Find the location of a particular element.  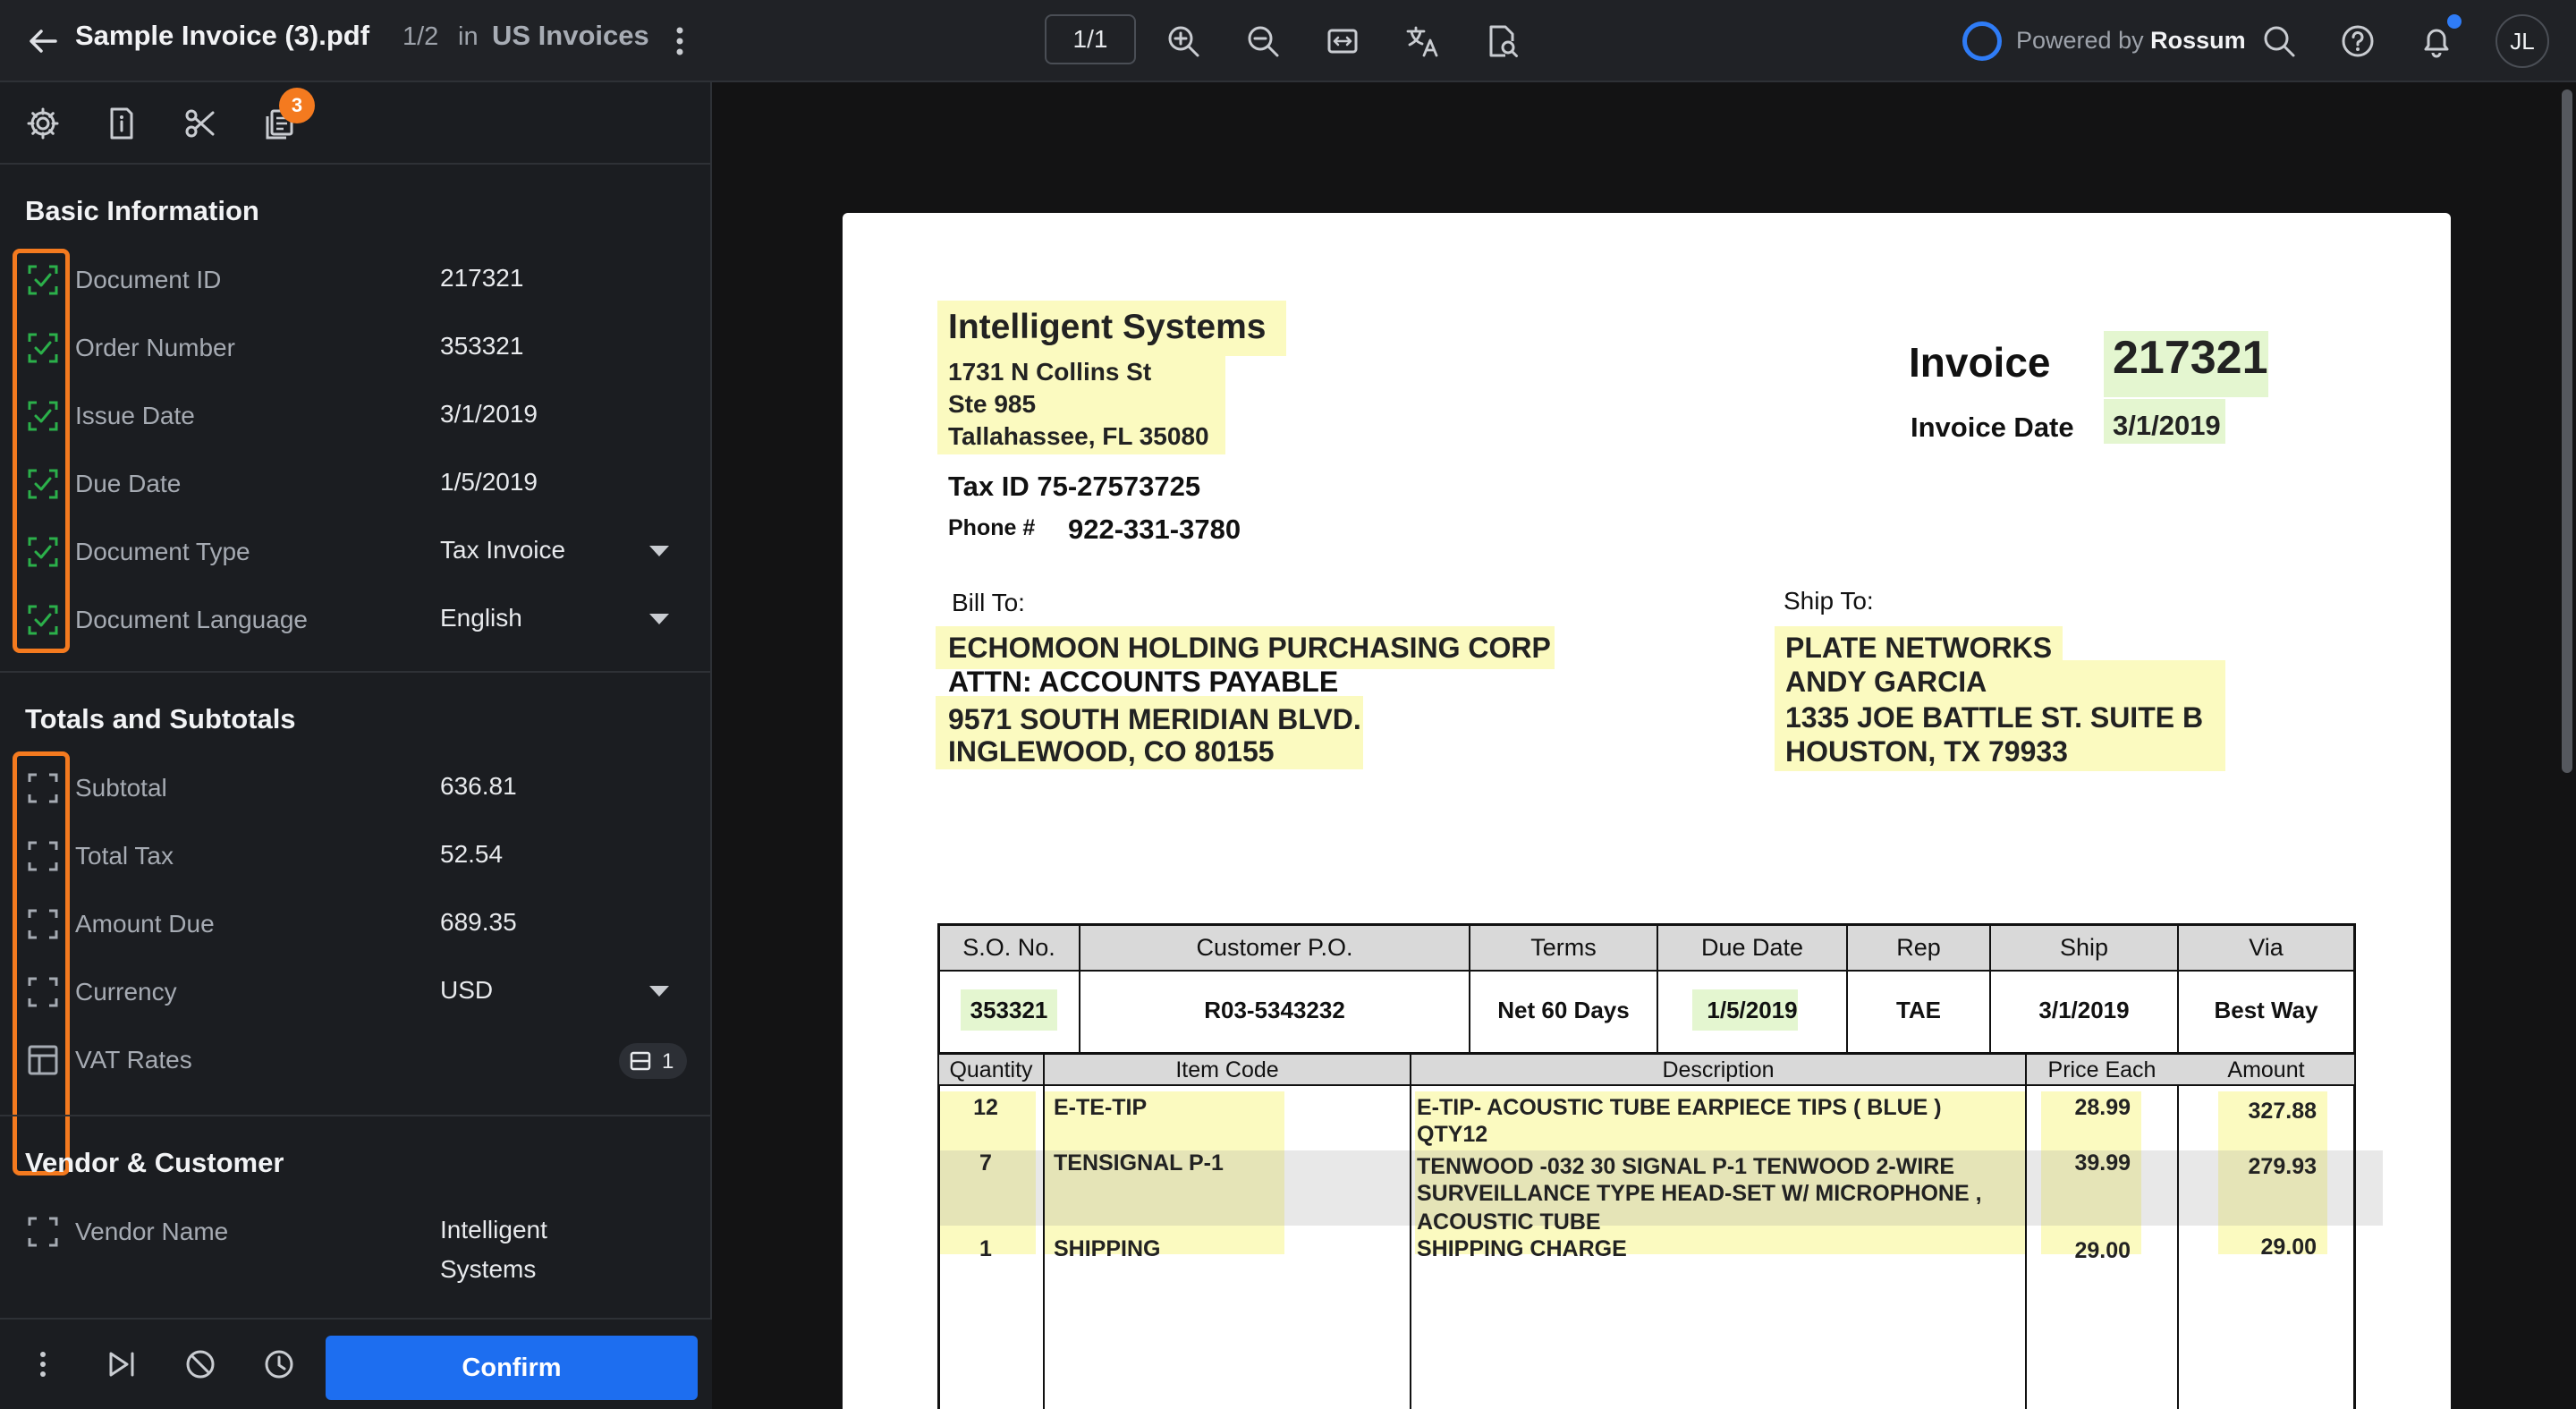

field-total-tax: Total Tax 52.54 is located at coordinates (356, 856).